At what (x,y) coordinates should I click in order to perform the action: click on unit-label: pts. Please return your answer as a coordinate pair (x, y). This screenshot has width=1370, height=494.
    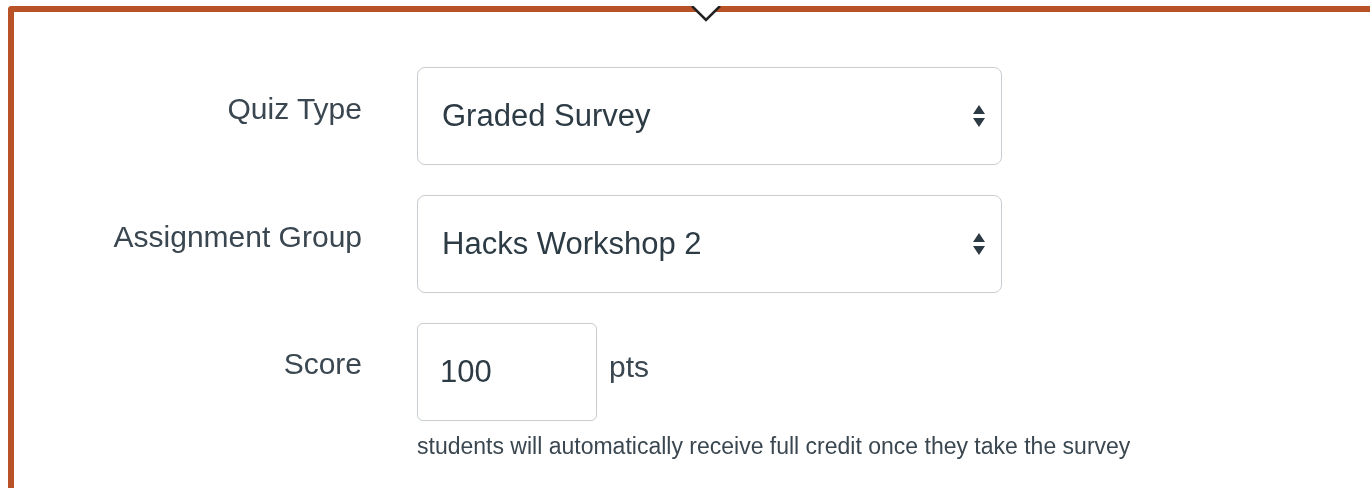
    Looking at the image, I should click on (629, 367).